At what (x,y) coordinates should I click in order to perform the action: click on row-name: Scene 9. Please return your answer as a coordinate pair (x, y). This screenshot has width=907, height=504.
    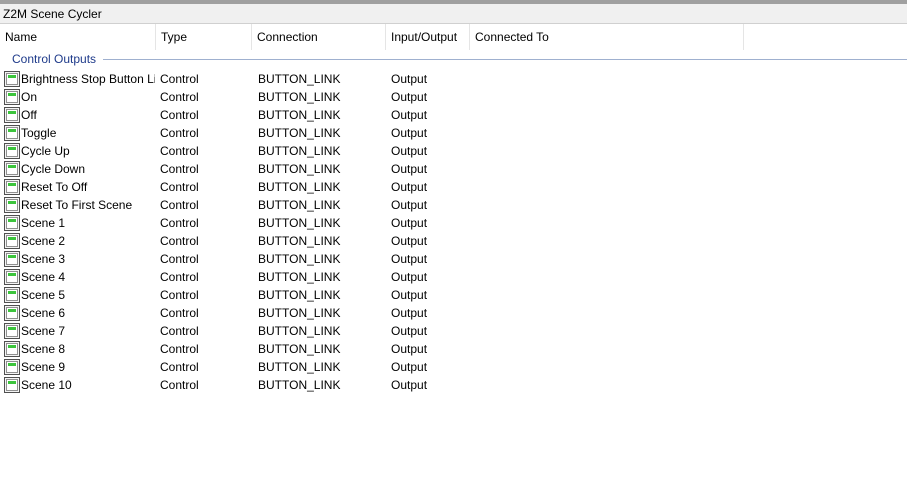
    Looking at the image, I should click on (43, 367).